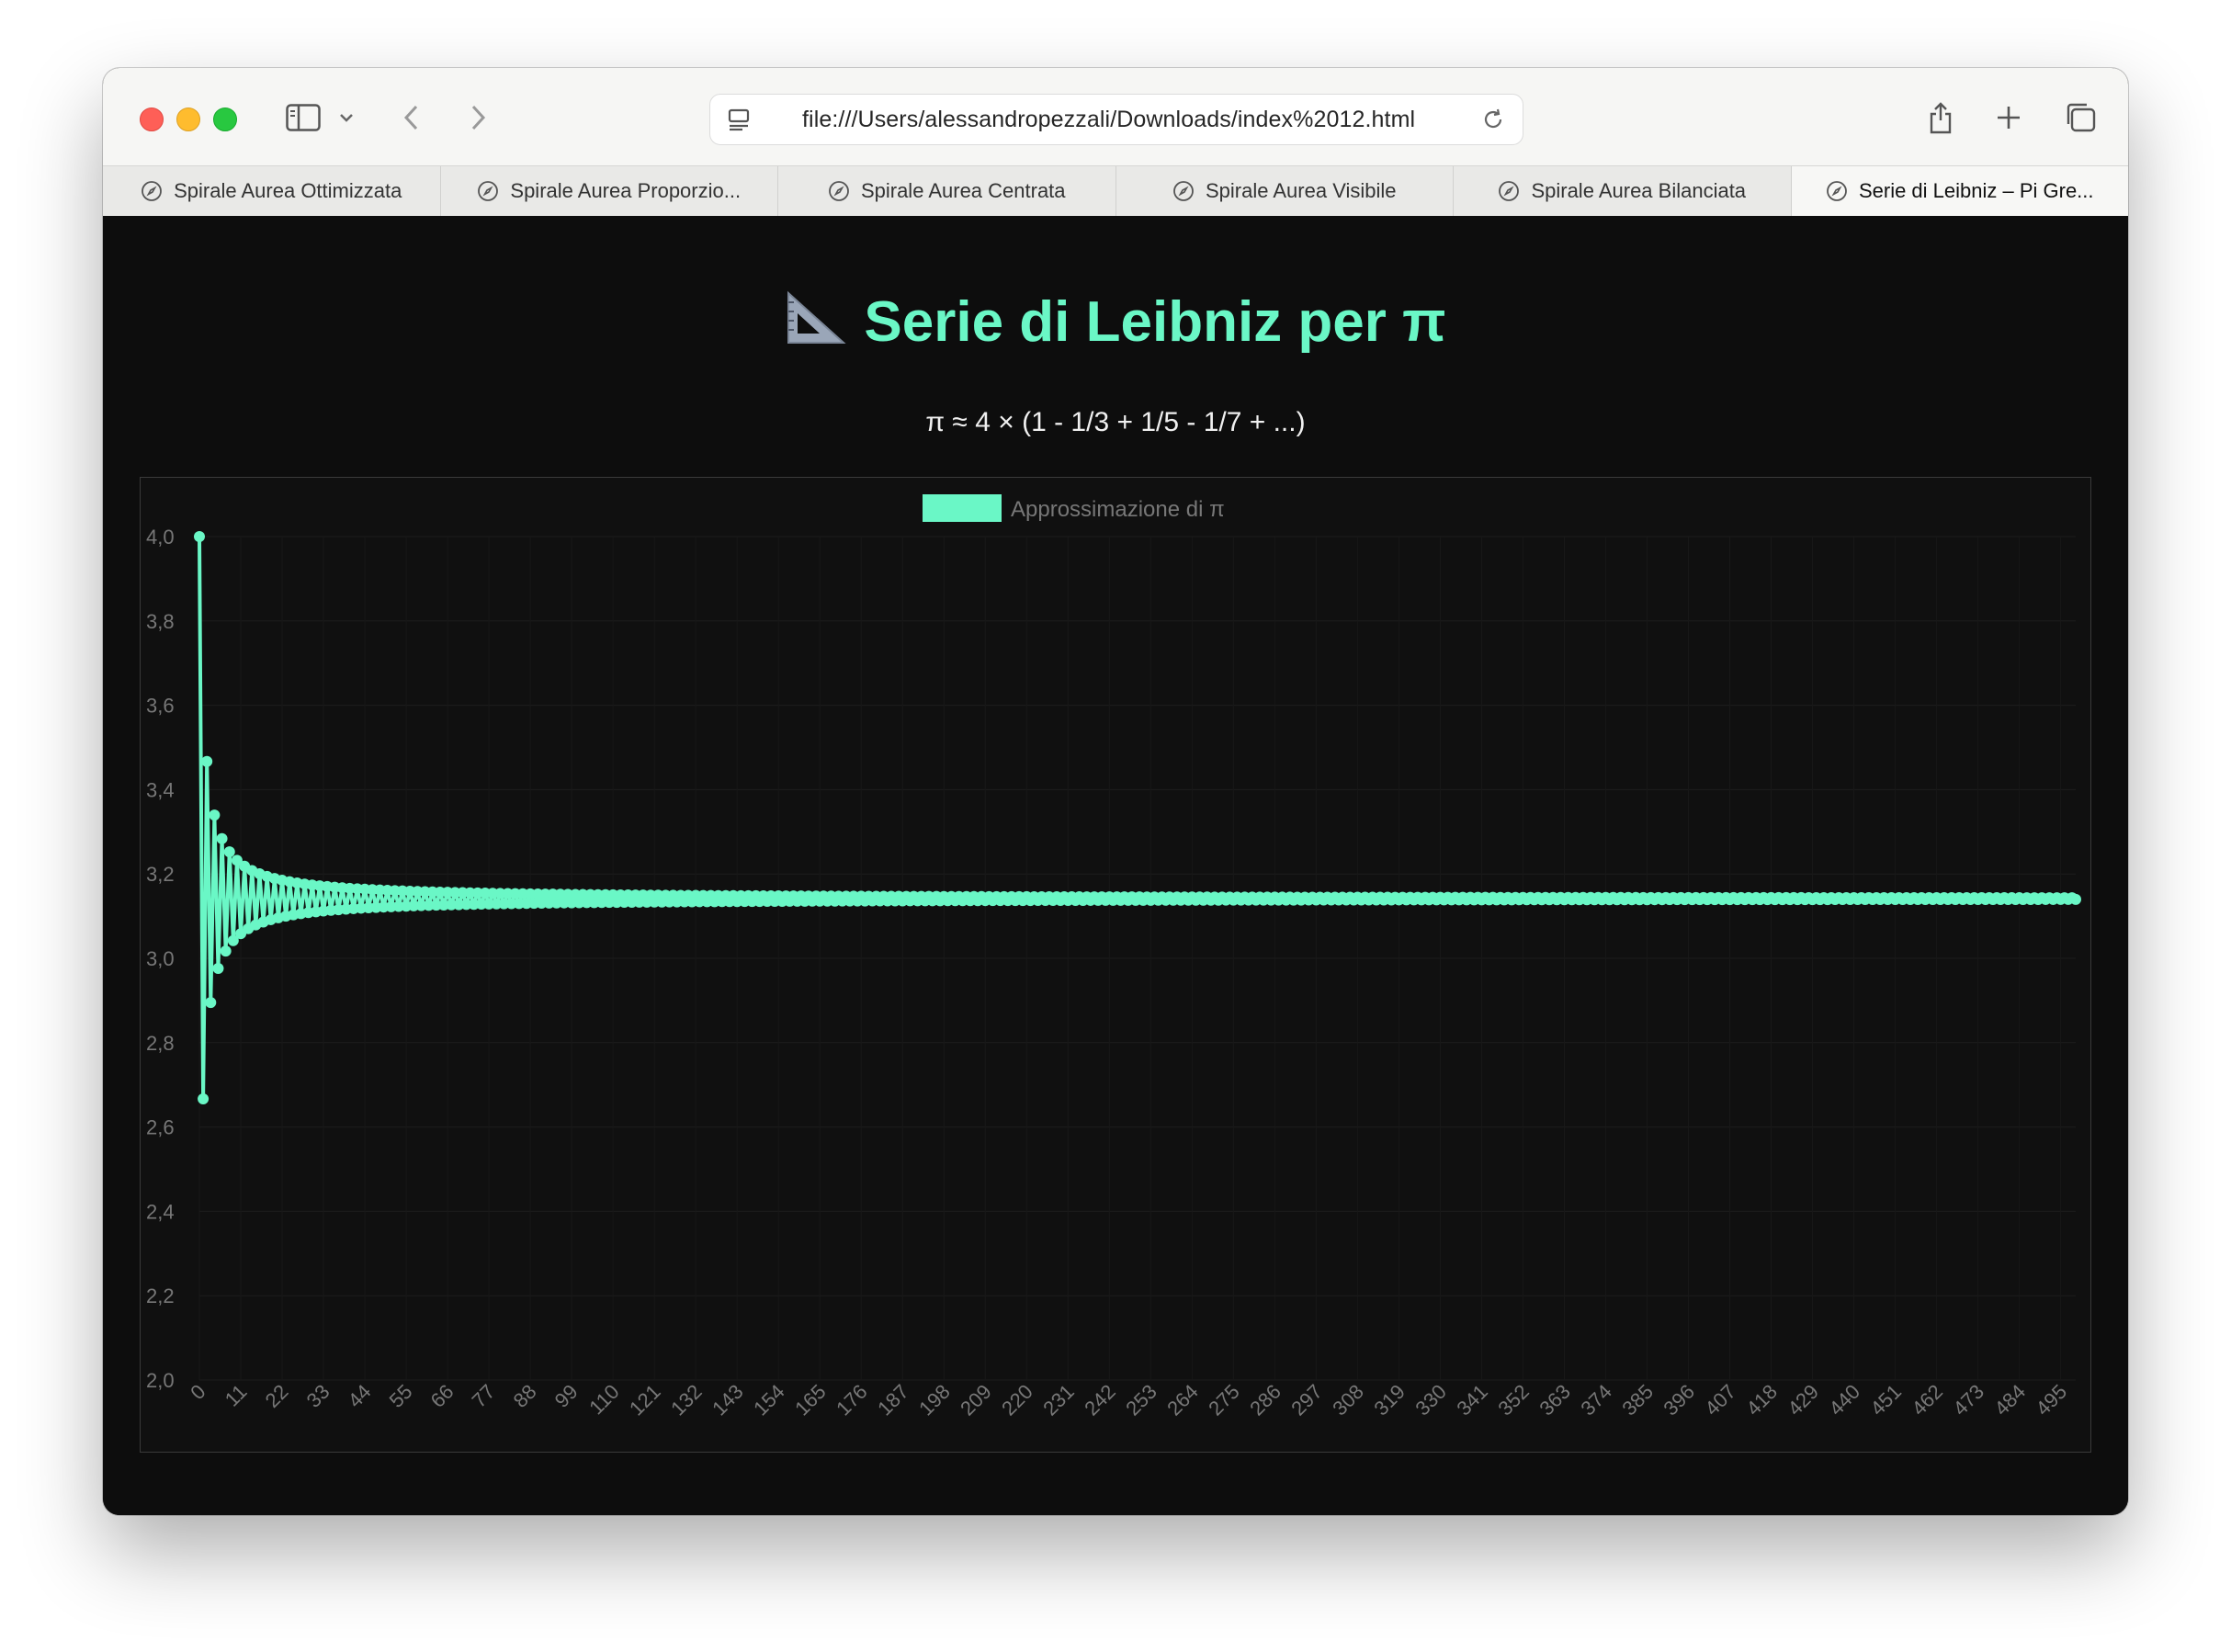  What do you see at coordinates (411, 118) in the screenshot?
I see `back-arrow-icon` at bounding box center [411, 118].